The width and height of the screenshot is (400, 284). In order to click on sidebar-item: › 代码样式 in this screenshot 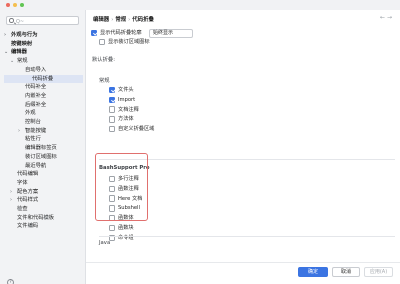, I will do `click(24, 200)`.